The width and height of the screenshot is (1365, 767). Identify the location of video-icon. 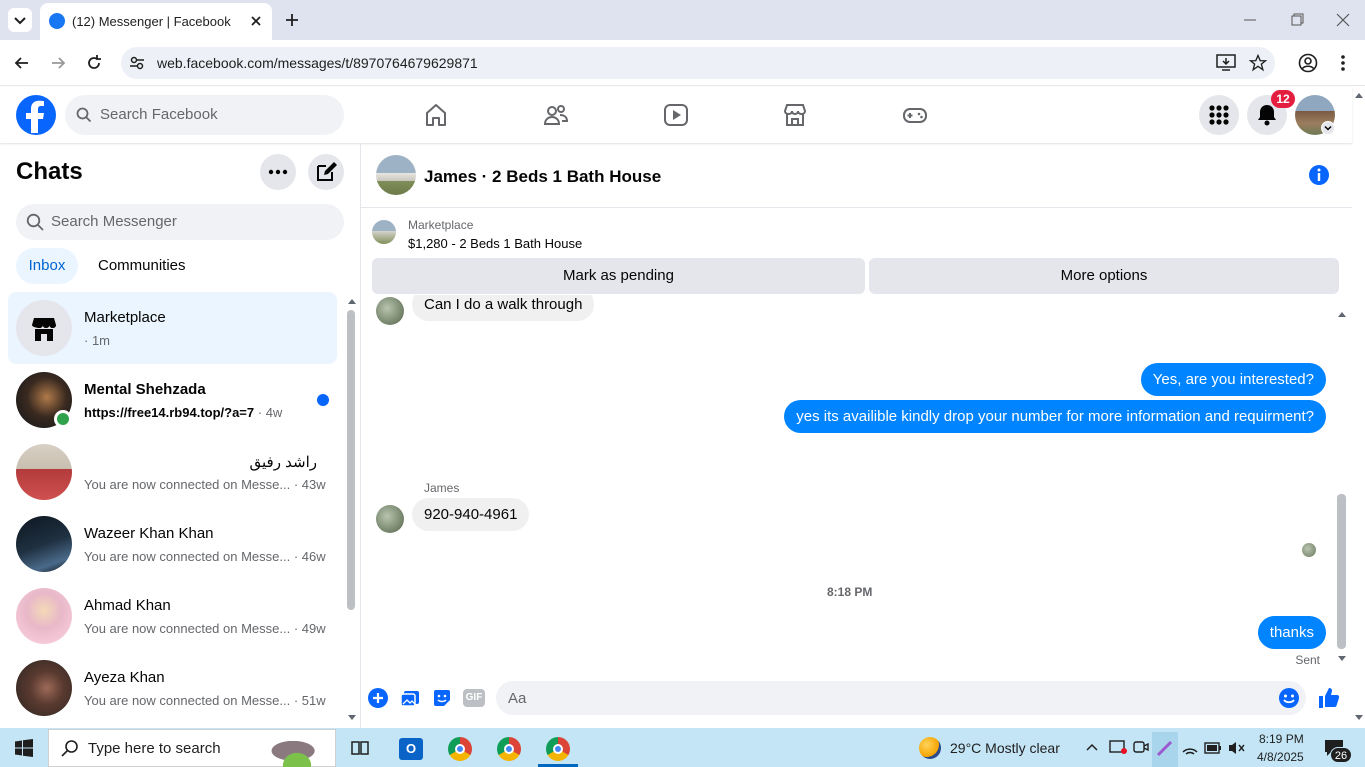
(676, 115).